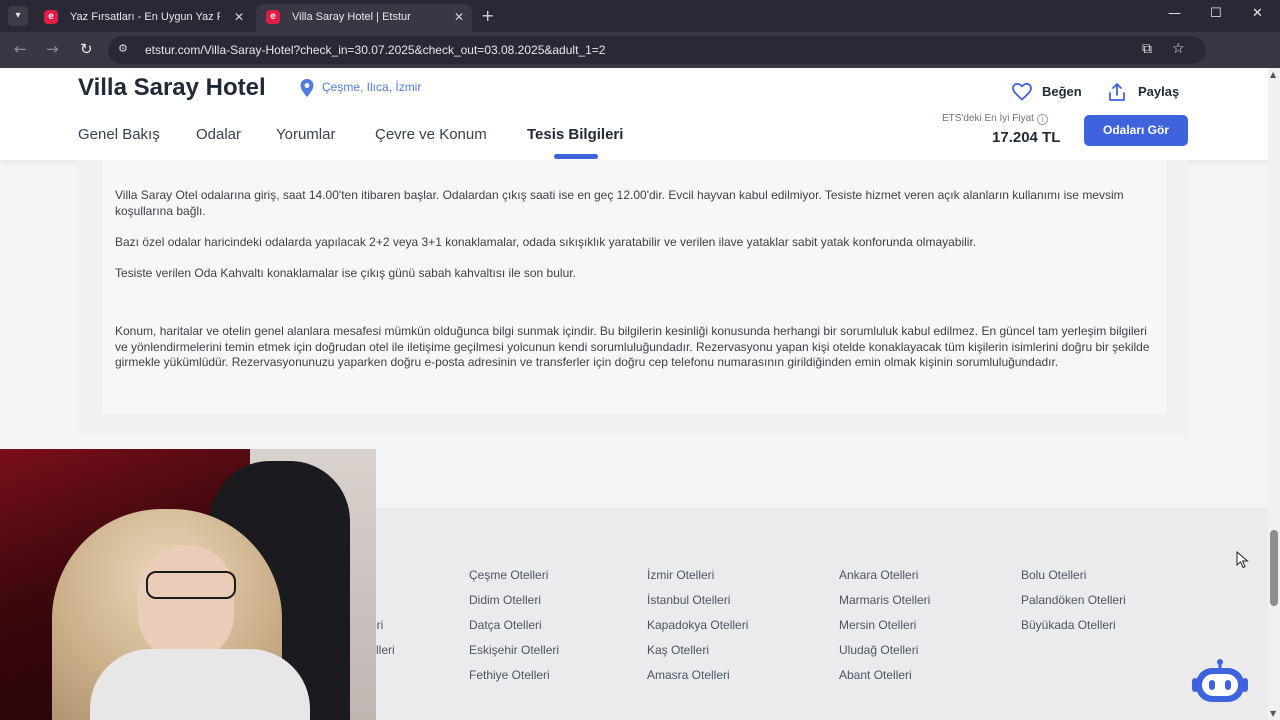  What do you see at coordinates (172, 87) in the screenshot?
I see `hotel-name: Villa Saray Hotel` at bounding box center [172, 87].